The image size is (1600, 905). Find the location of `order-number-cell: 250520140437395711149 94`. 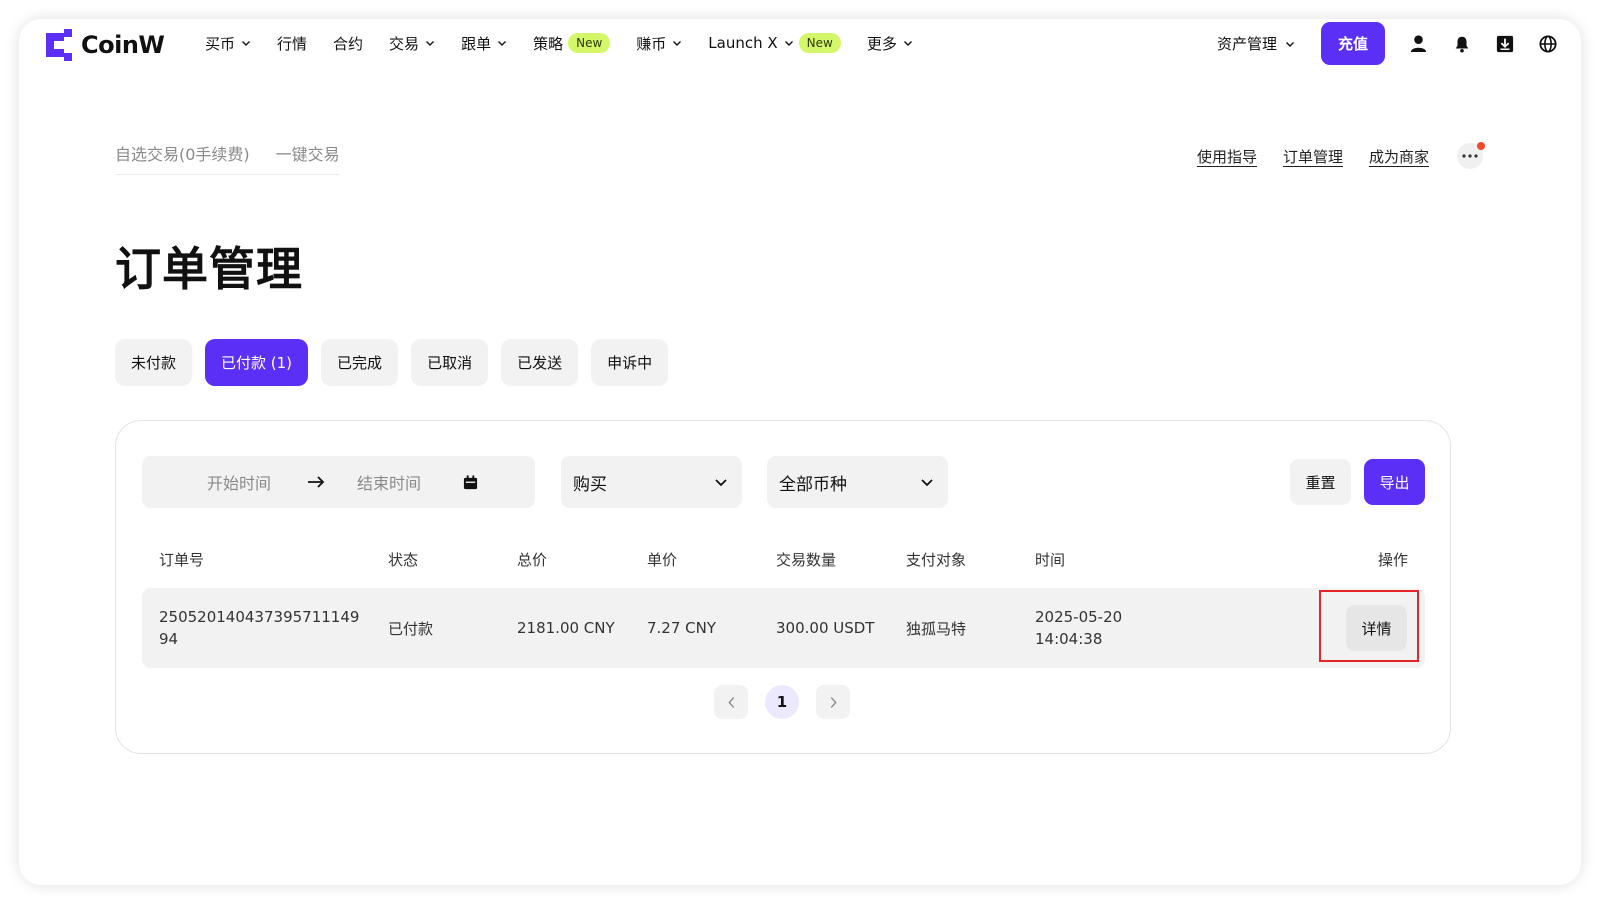

order-number-cell: 250520140437395711149 94 is located at coordinates (259, 628).